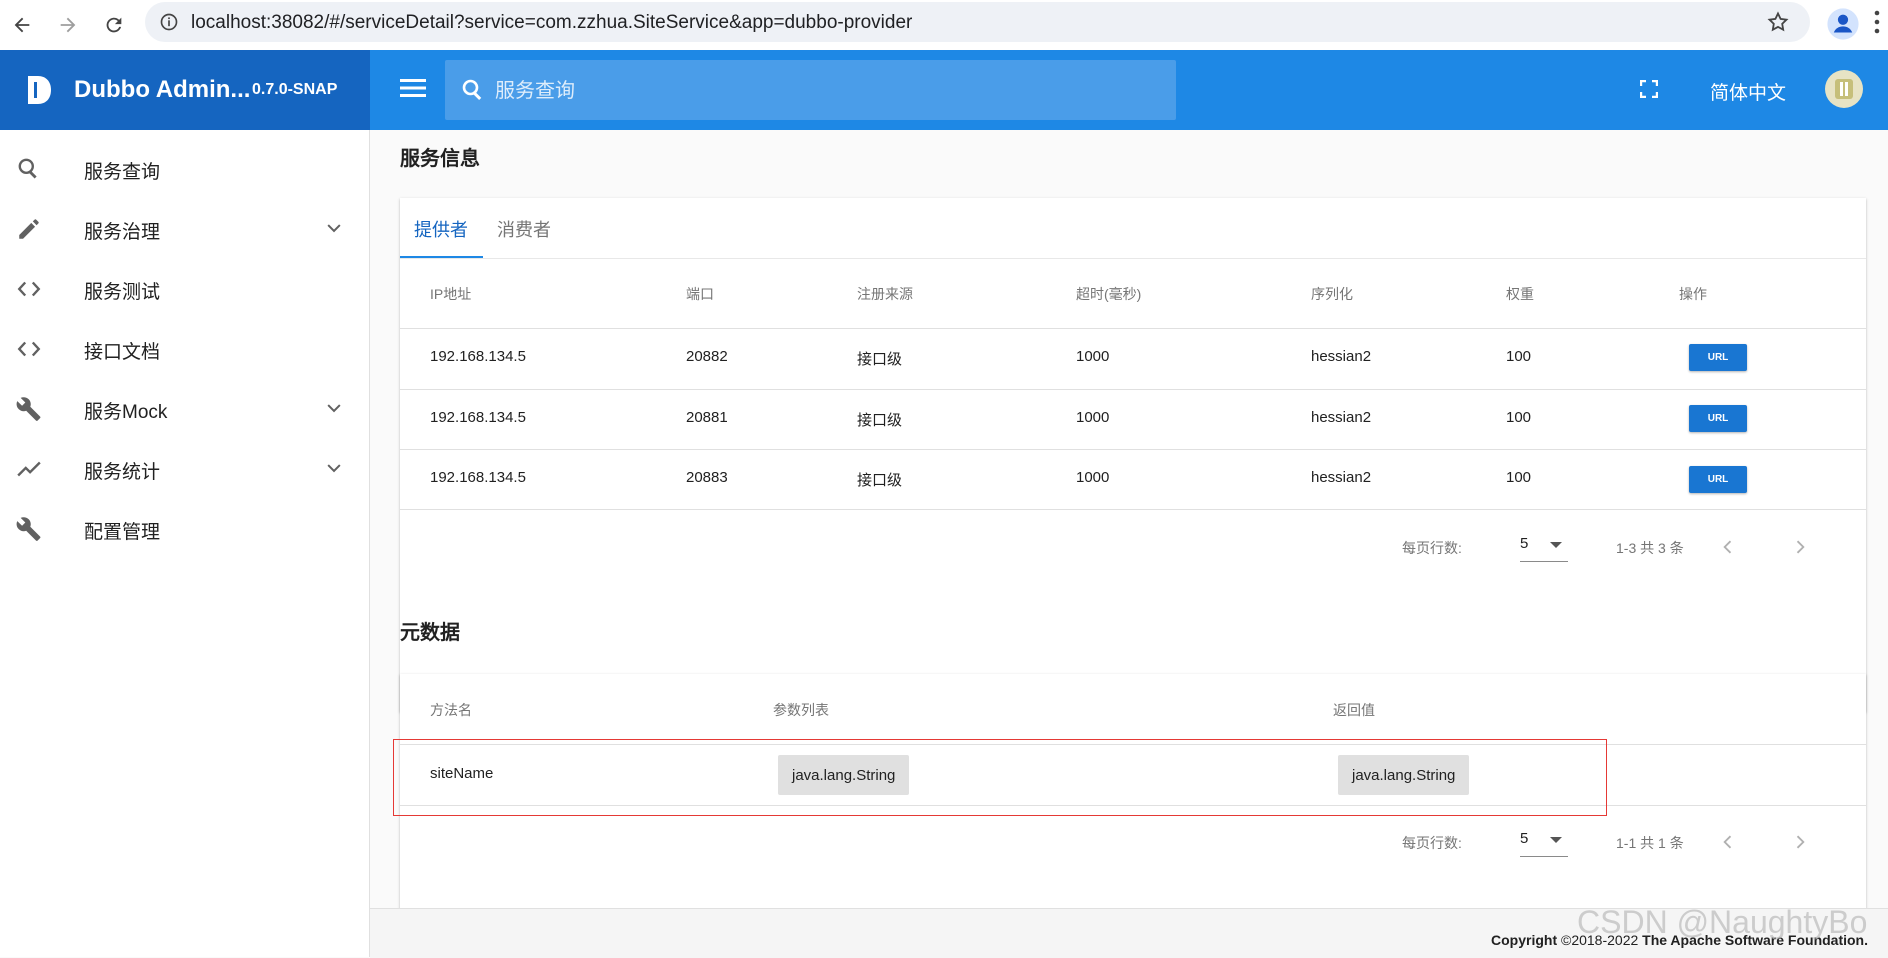  I want to click on watermark: CSDN @NaughtyBo, so click(1722, 922).